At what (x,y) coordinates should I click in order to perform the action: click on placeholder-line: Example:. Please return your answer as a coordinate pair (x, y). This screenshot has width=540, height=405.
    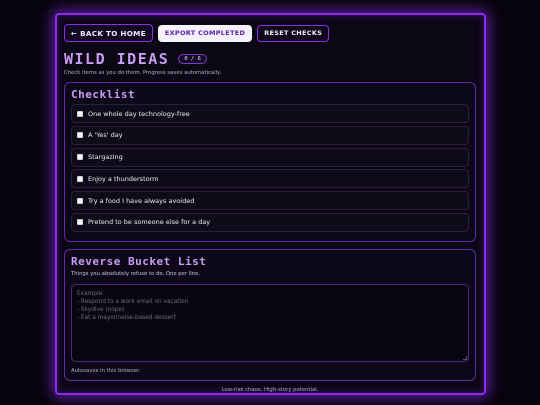
    Looking at the image, I should click on (91, 293).